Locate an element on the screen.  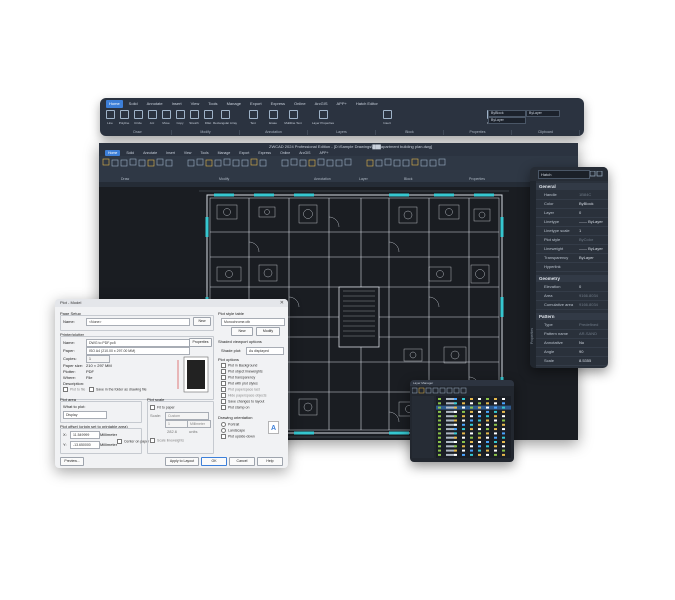
lineweight-dropdown: ByLayer is located at coordinates (543, 113).